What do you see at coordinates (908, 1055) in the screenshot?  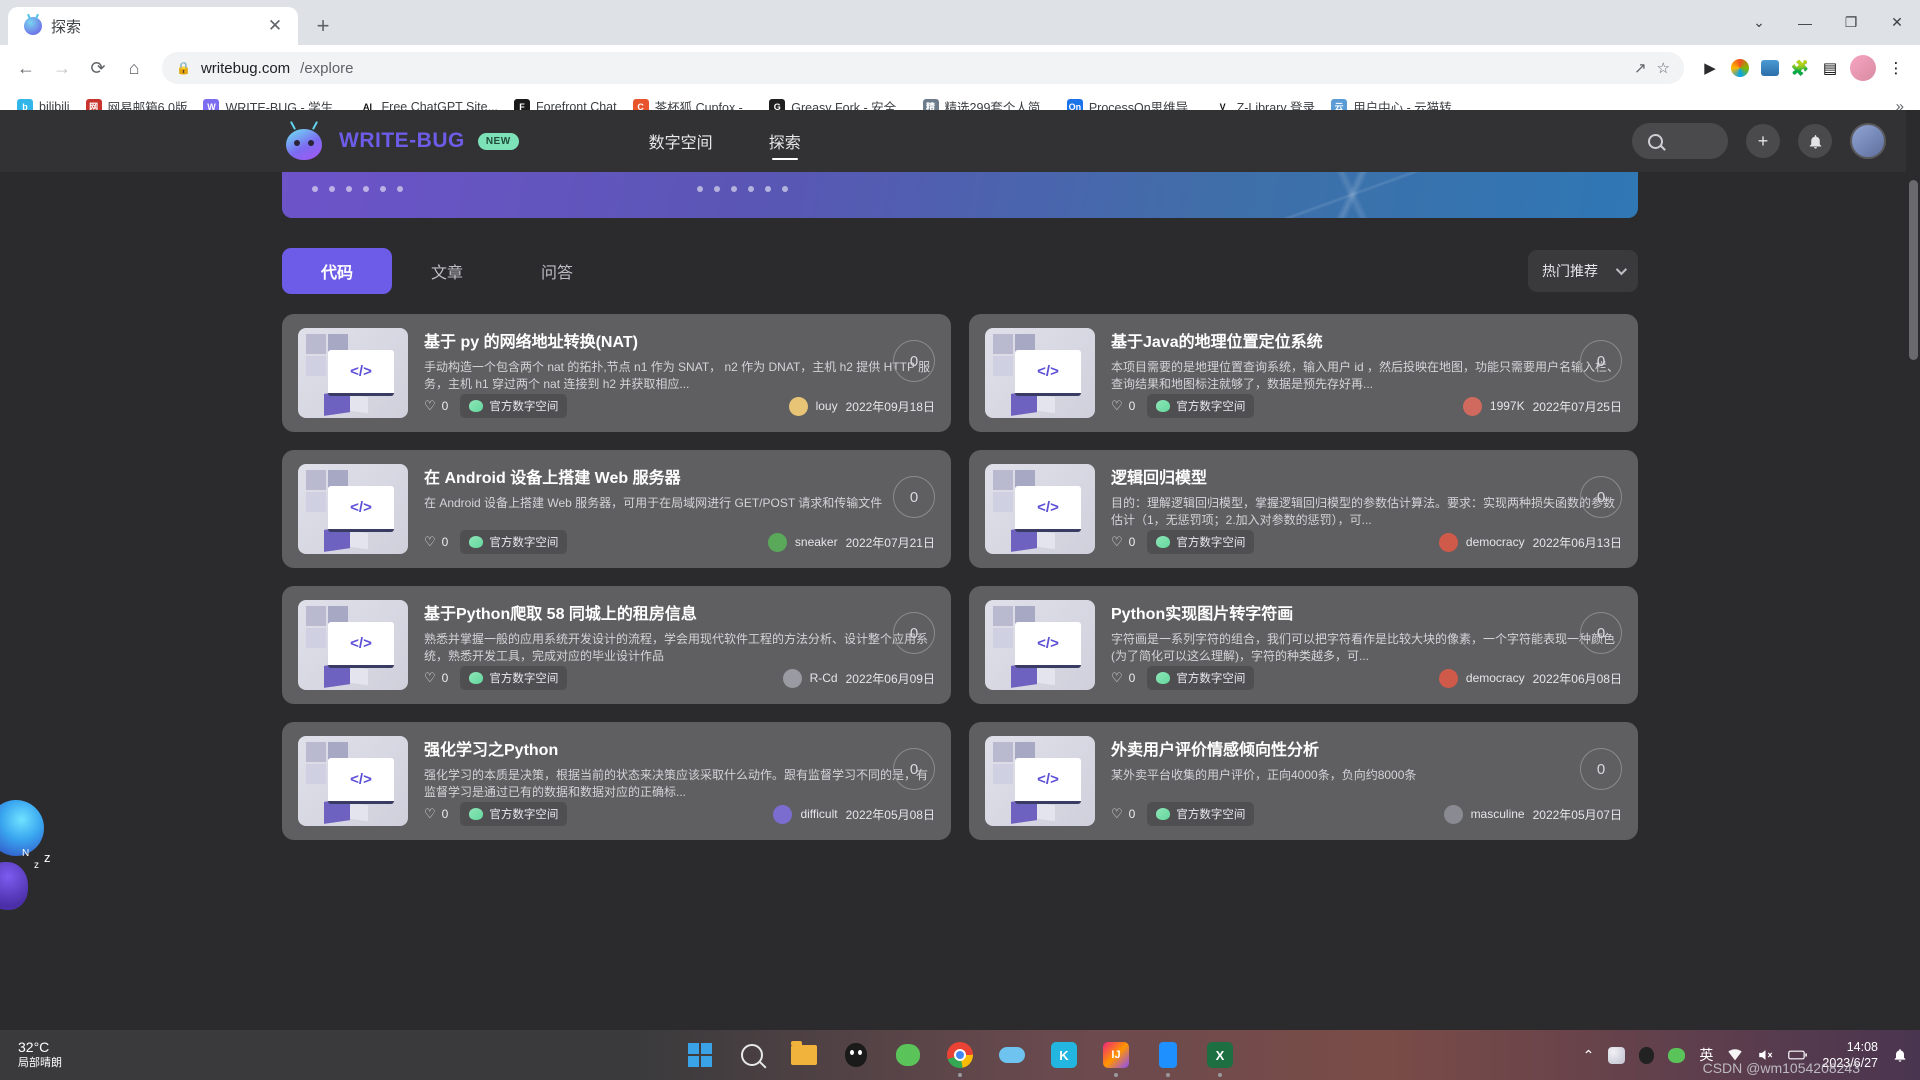 I see `wechat-icon` at bounding box center [908, 1055].